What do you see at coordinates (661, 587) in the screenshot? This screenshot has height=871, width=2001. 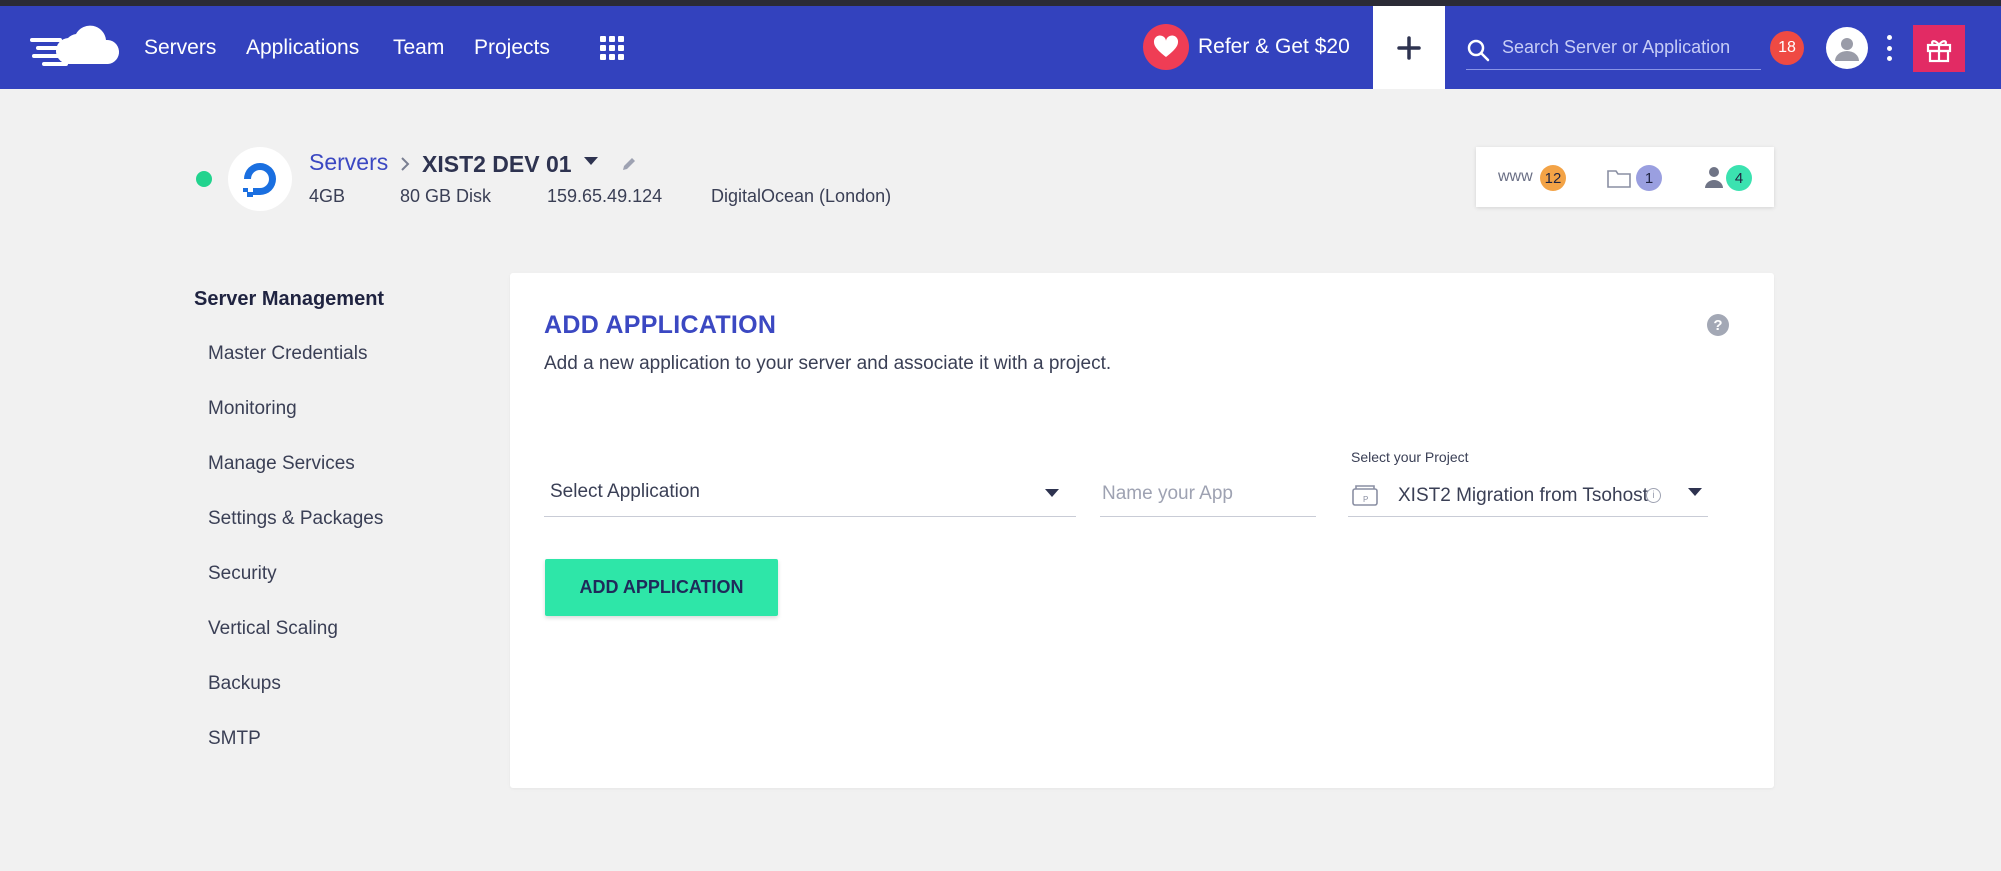 I see `add-application-button: ADD APPLICATION` at bounding box center [661, 587].